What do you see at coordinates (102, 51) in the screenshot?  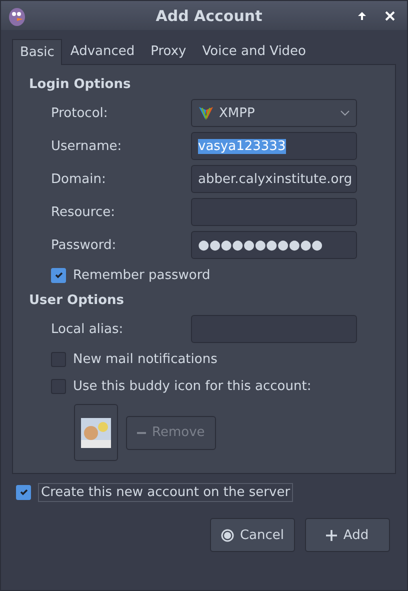 I see `tab: Advanced` at bounding box center [102, 51].